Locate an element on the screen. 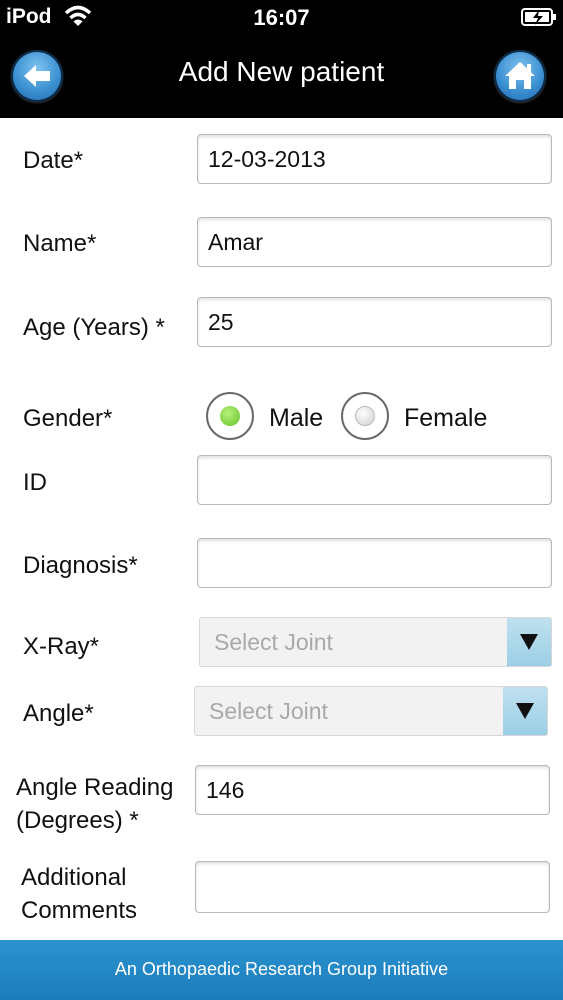  gender-female-radio is located at coordinates (365, 416).